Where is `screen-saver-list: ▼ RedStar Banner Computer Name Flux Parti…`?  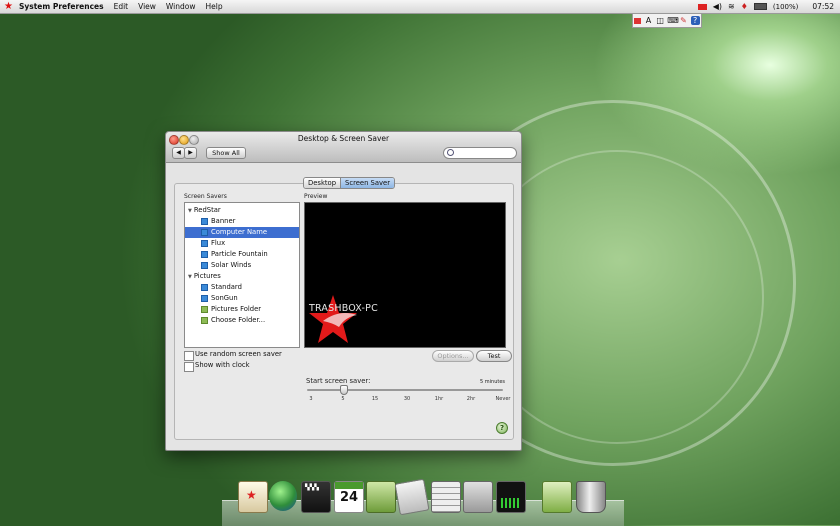
screen-saver-list: ▼ RedStar Banner Computer Name Flux Parti… is located at coordinates (242, 275).